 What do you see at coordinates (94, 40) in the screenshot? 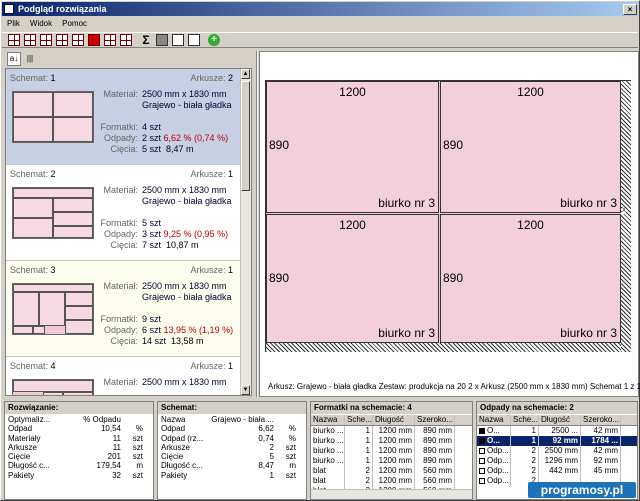
I see `fill-icon` at bounding box center [94, 40].